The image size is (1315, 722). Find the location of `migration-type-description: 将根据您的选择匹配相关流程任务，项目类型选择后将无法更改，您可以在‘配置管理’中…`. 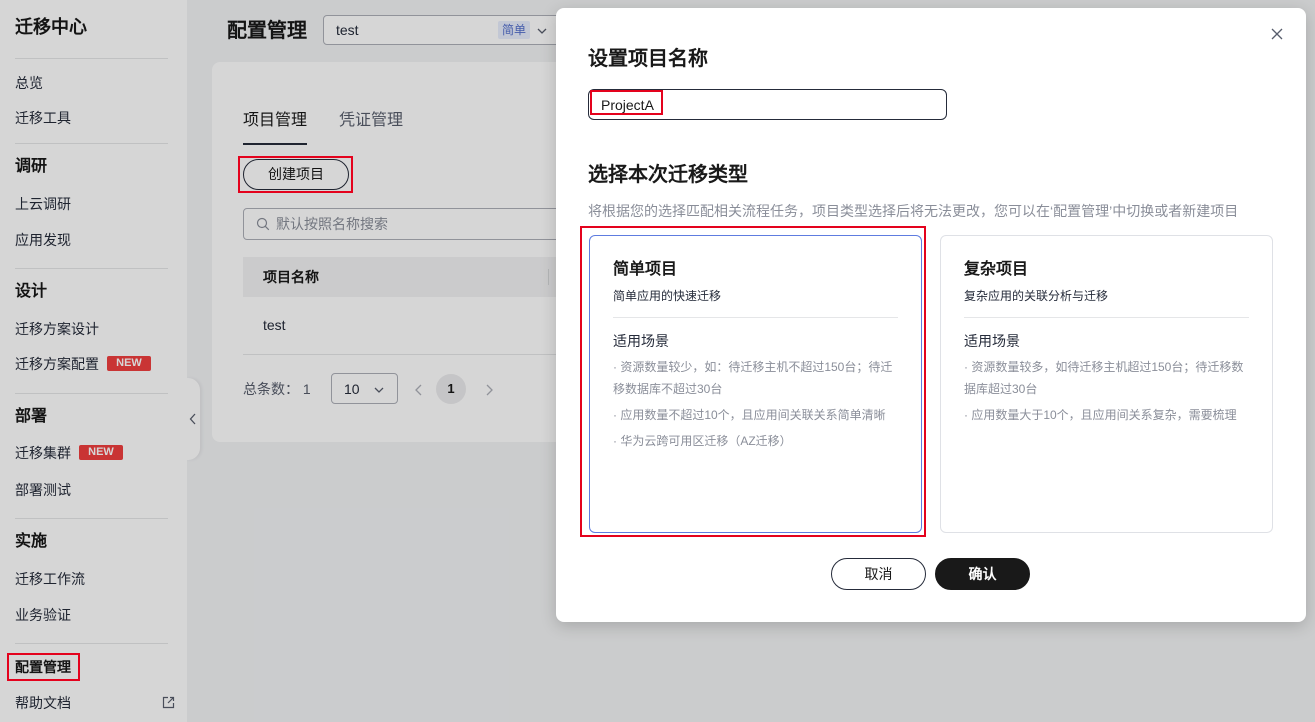

migration-type-description: 将根据您的选择匹配相关流程任务，项目类型选择后将无法更改，您可以在‘配置管理’中… is located at coordinates (913, 211).